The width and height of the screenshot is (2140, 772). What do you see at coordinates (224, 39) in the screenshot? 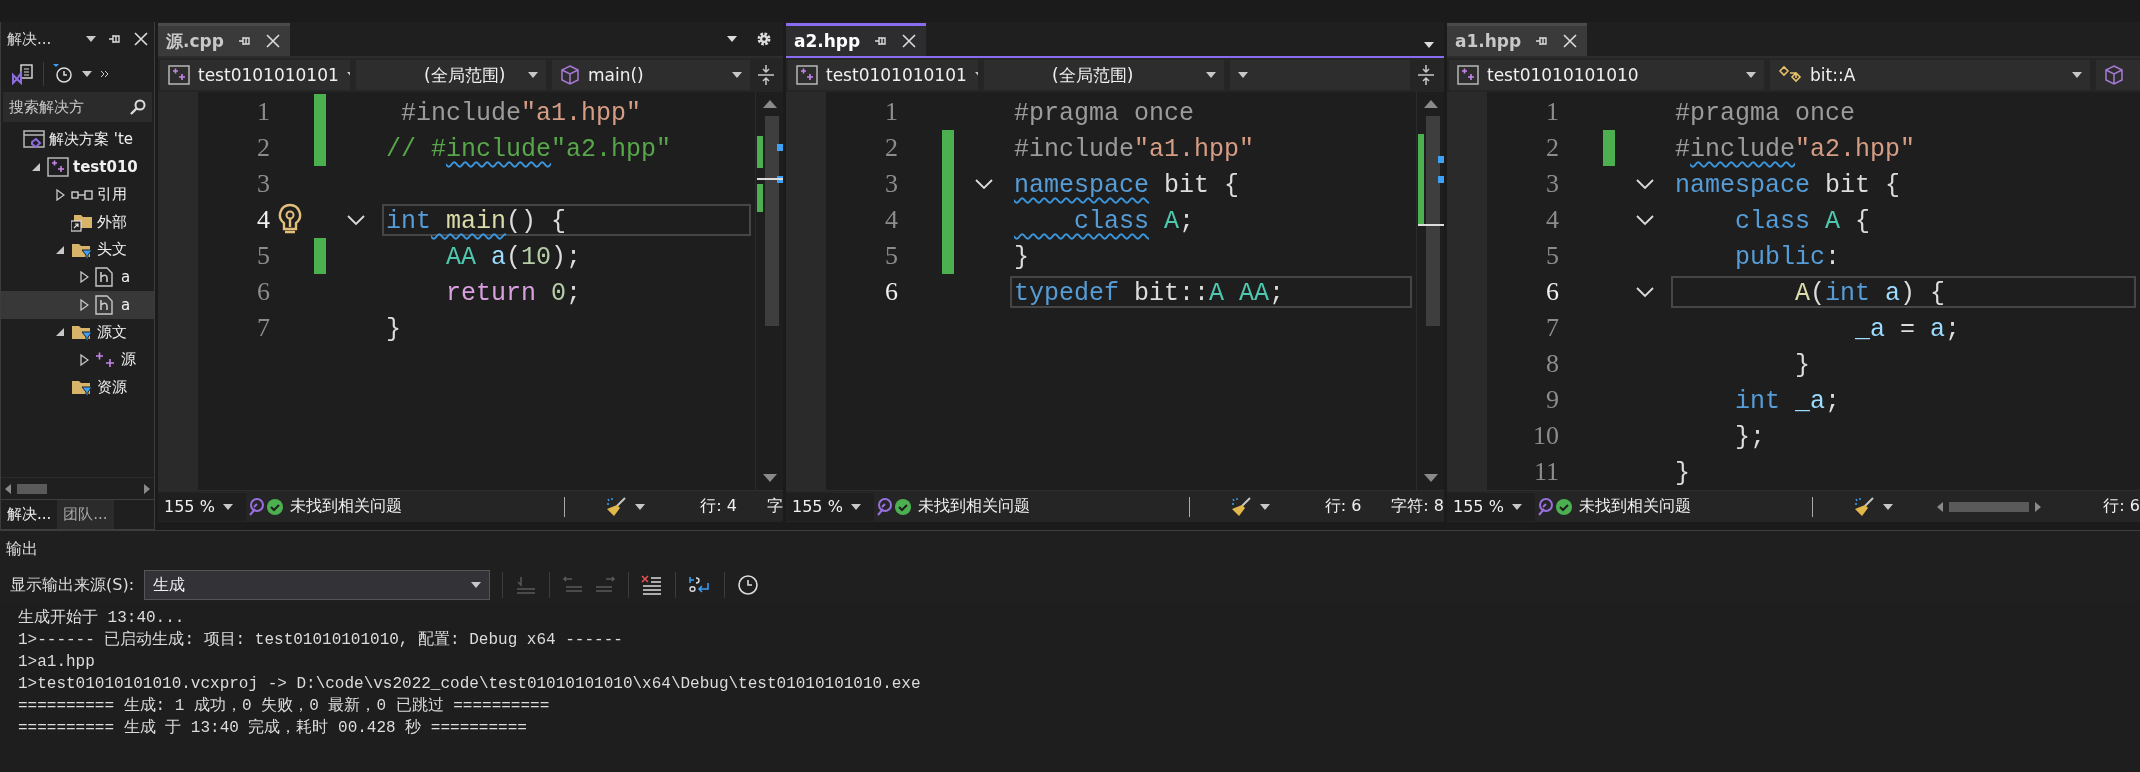
I see `editor-tab: 源.cpp` at bounding box center [224, 39].